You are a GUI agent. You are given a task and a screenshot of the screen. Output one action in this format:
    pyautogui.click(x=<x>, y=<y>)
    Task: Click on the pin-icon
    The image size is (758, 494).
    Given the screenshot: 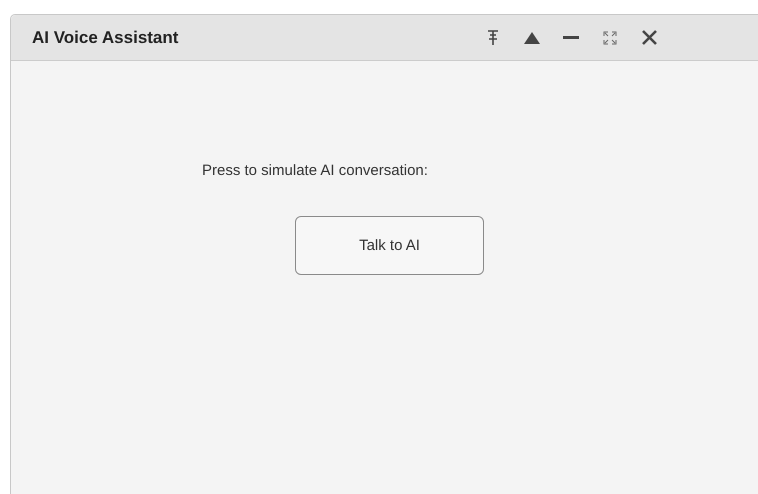 What is the action you would take?
    pyautogui.click(x=493, y=38)
    